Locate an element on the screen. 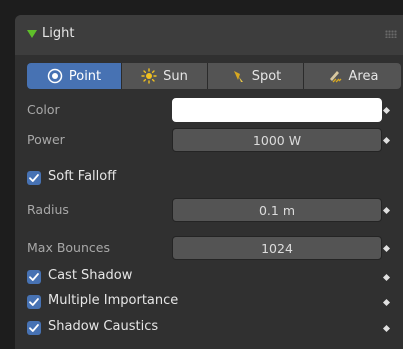 The image size is (403, 349). light-type-point-button: Point is located at coordinates (74, 76).